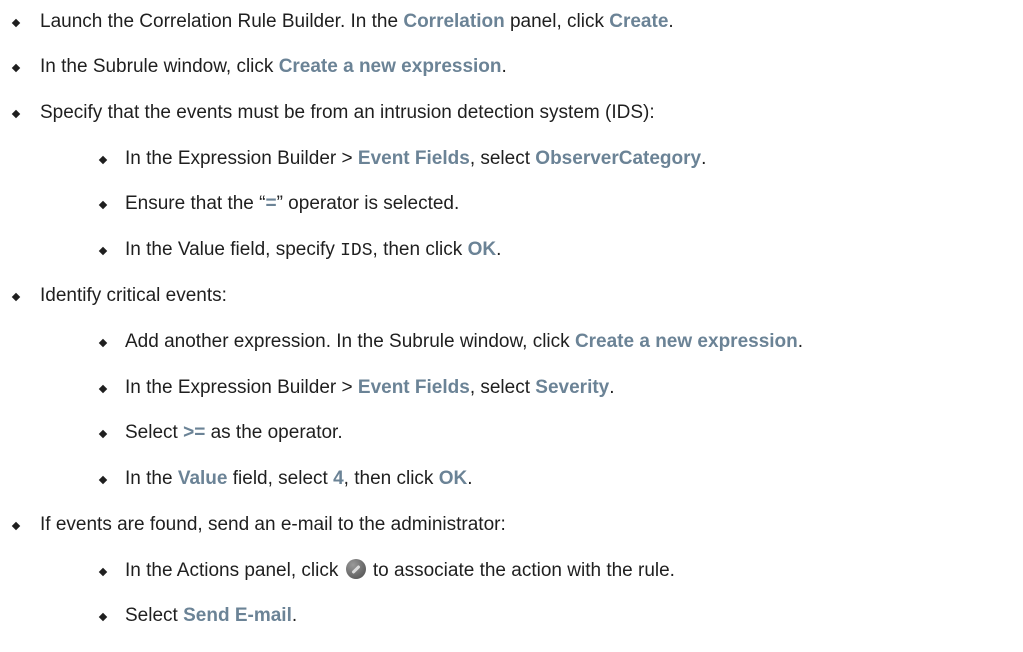 This screenshot has height=652, width=1023. I want to click on severity-value: 4, so click(338, 478).